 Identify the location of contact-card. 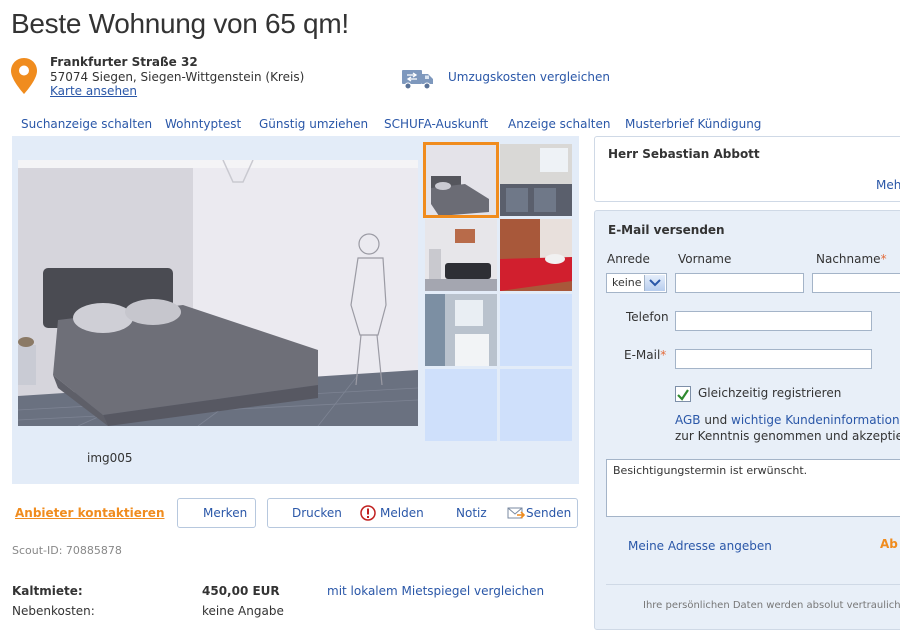
(747, 169).